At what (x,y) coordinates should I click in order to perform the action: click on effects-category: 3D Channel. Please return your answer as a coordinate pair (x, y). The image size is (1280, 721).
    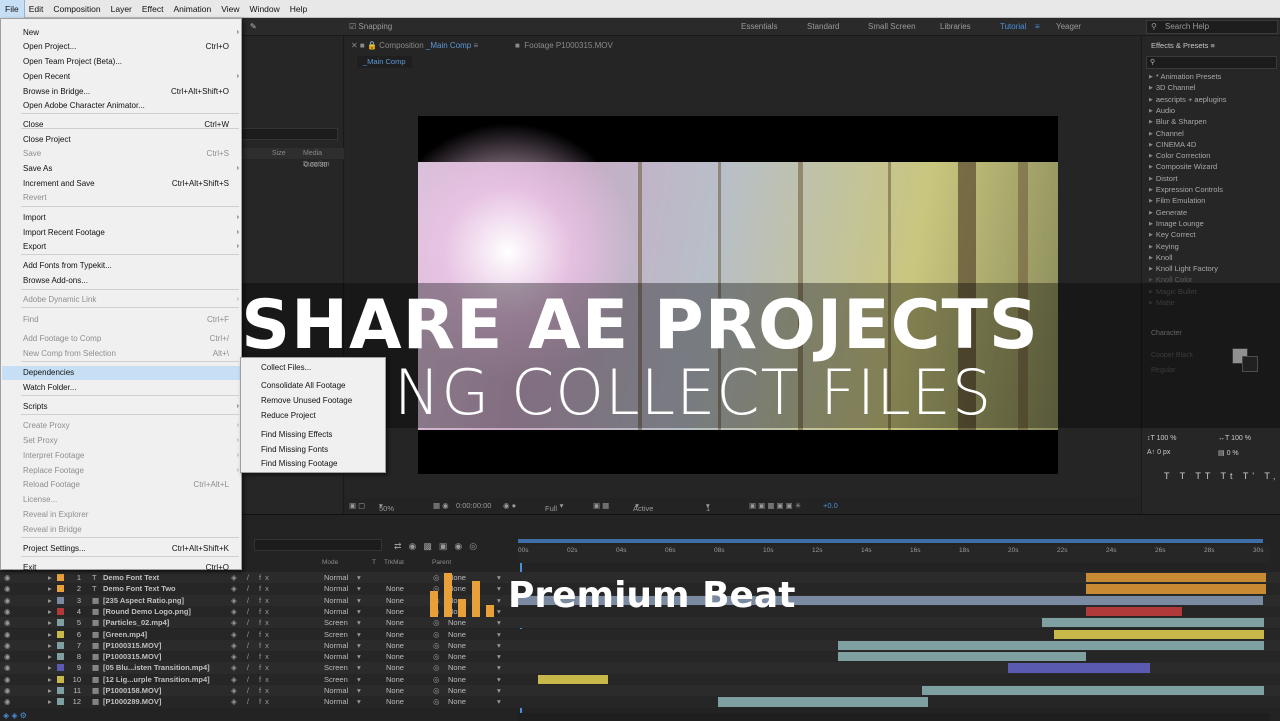
    Looking at the image, I should click on (1172, 87).